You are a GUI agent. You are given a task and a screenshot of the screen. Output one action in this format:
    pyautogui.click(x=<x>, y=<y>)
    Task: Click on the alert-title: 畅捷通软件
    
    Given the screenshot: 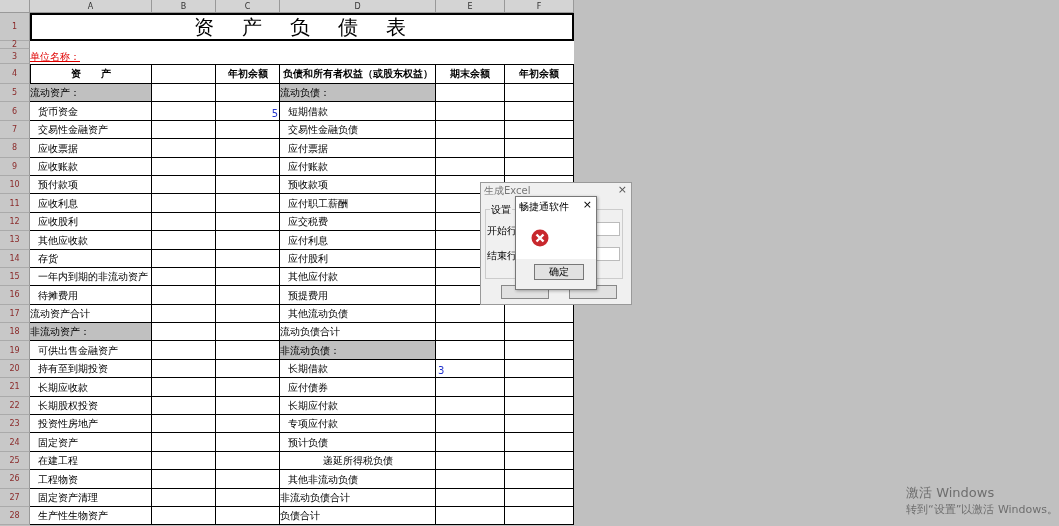 What is the action you would take?
    pyautogui.click(x=544, y=207)
    